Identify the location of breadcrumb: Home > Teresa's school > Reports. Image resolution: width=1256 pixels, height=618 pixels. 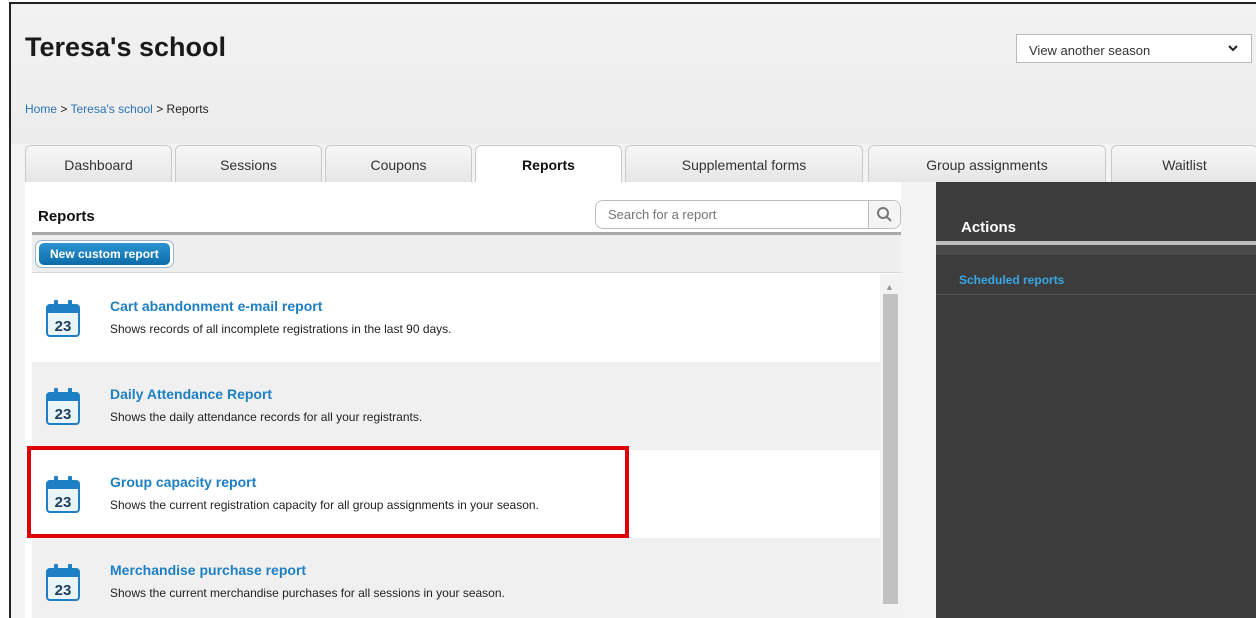
(117, 109).